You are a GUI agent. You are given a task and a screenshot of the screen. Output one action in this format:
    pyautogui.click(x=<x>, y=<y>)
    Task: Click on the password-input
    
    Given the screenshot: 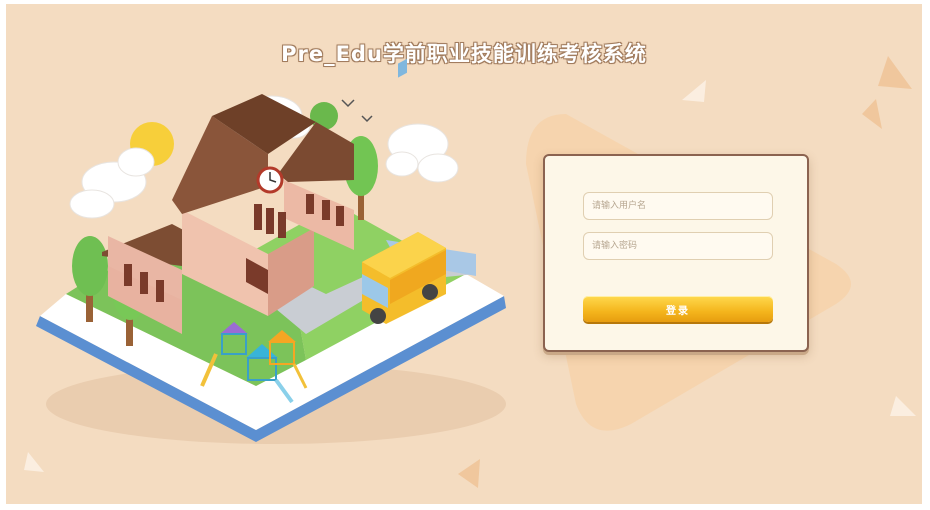 What is the action you would take?
    pyautogui.click(x=678, y=246)
    